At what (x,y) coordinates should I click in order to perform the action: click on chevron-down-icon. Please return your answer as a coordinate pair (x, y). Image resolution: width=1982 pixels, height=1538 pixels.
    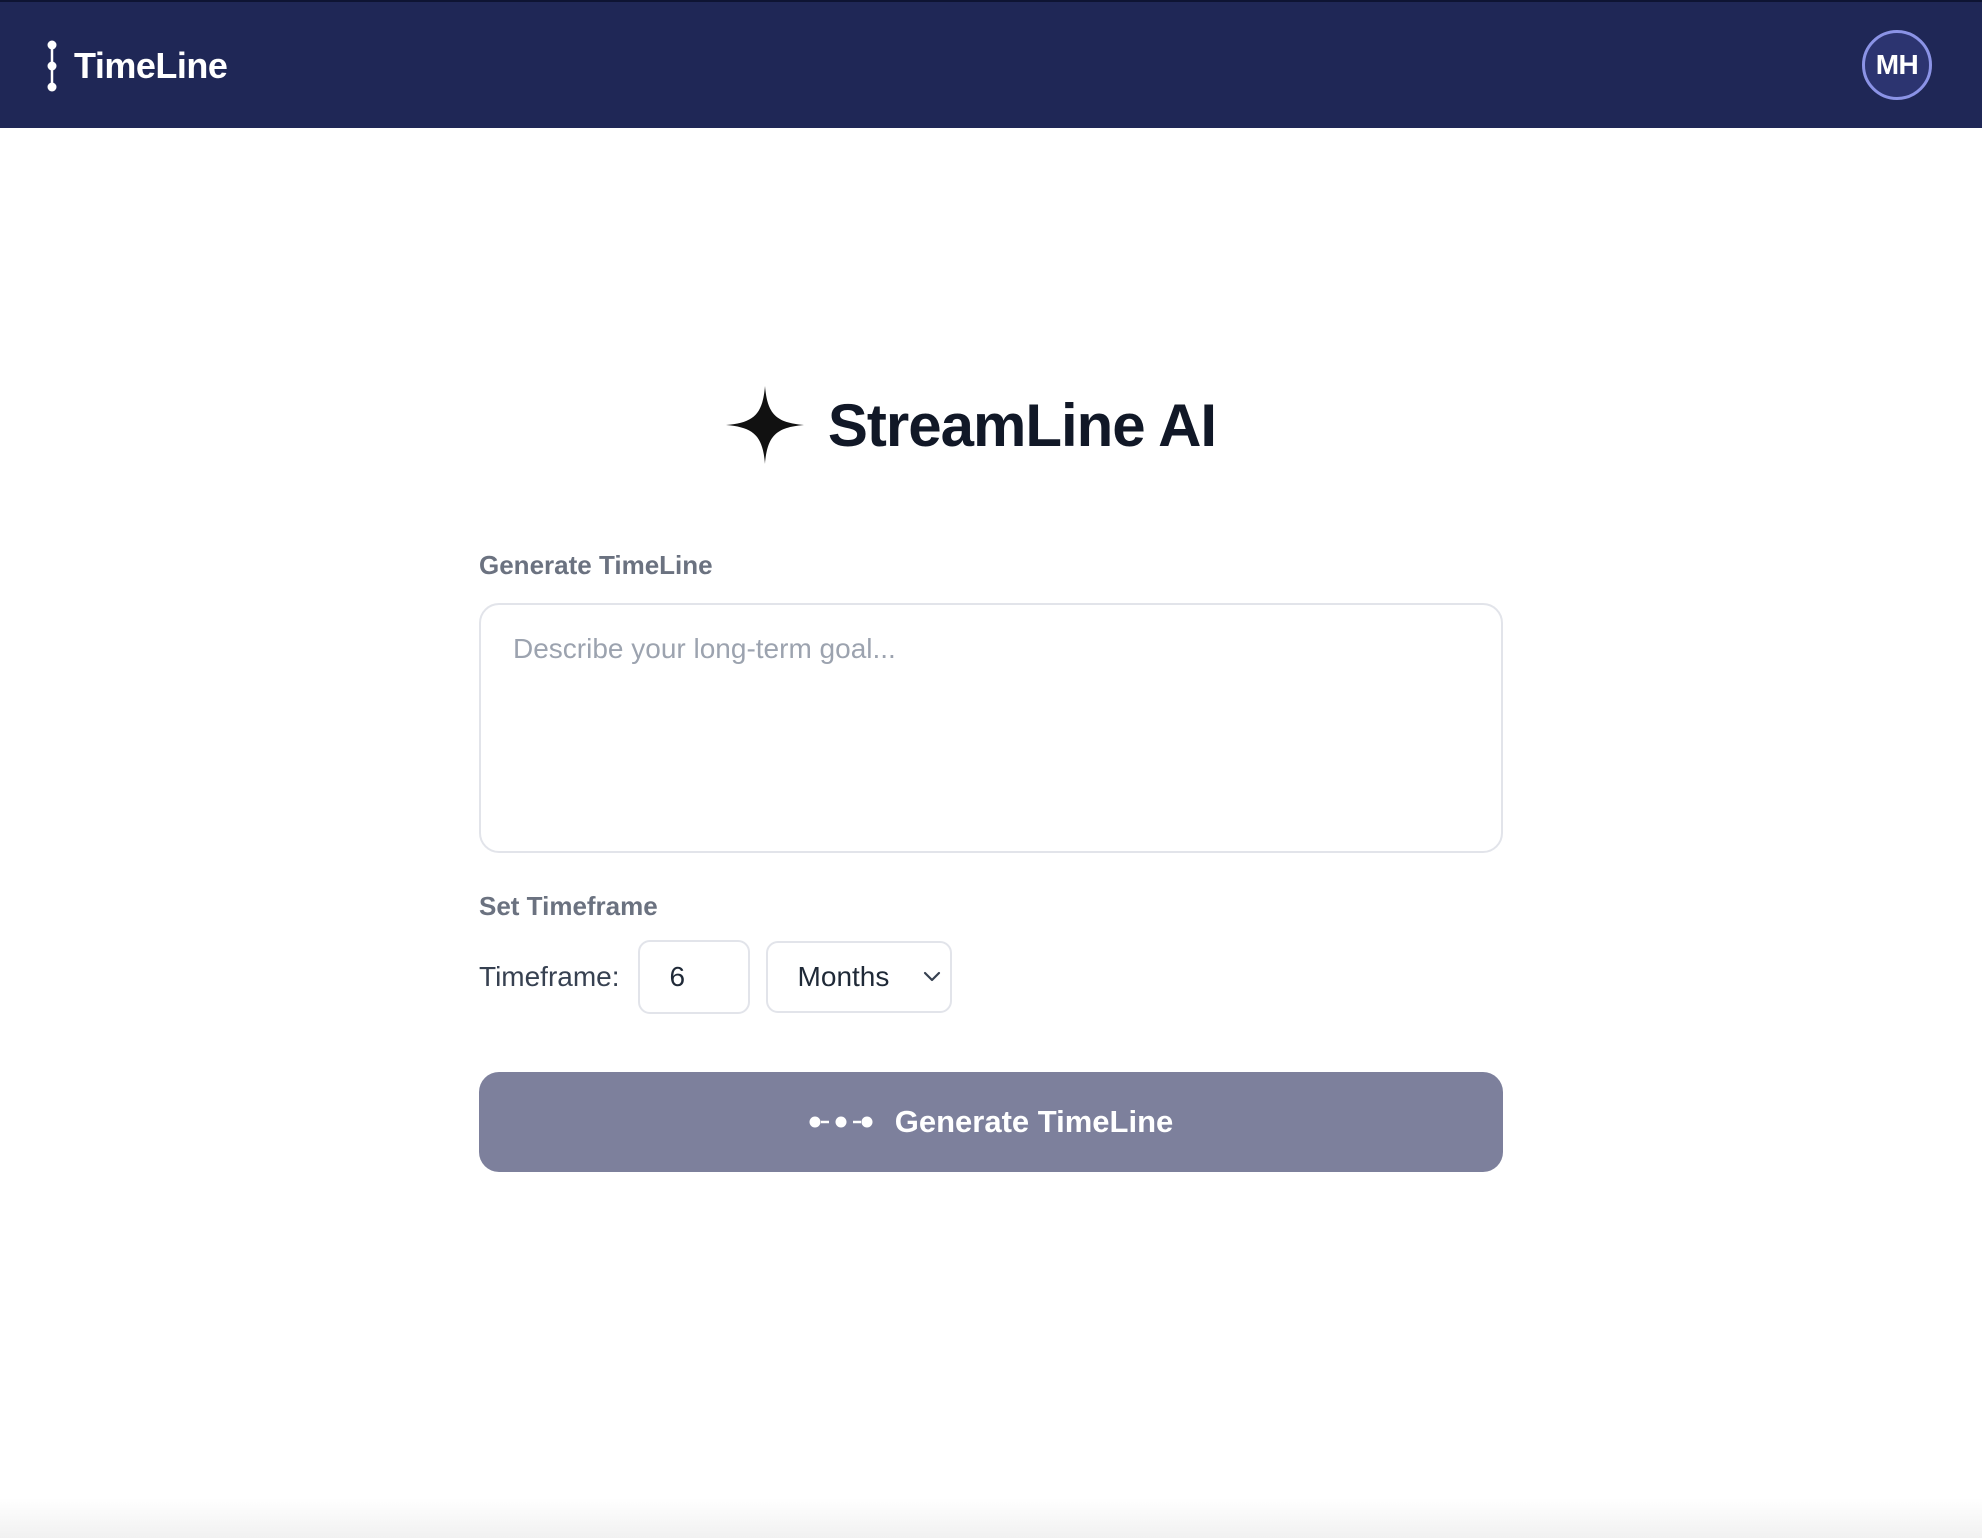
    Looking at the image, I should click on (931, 976).